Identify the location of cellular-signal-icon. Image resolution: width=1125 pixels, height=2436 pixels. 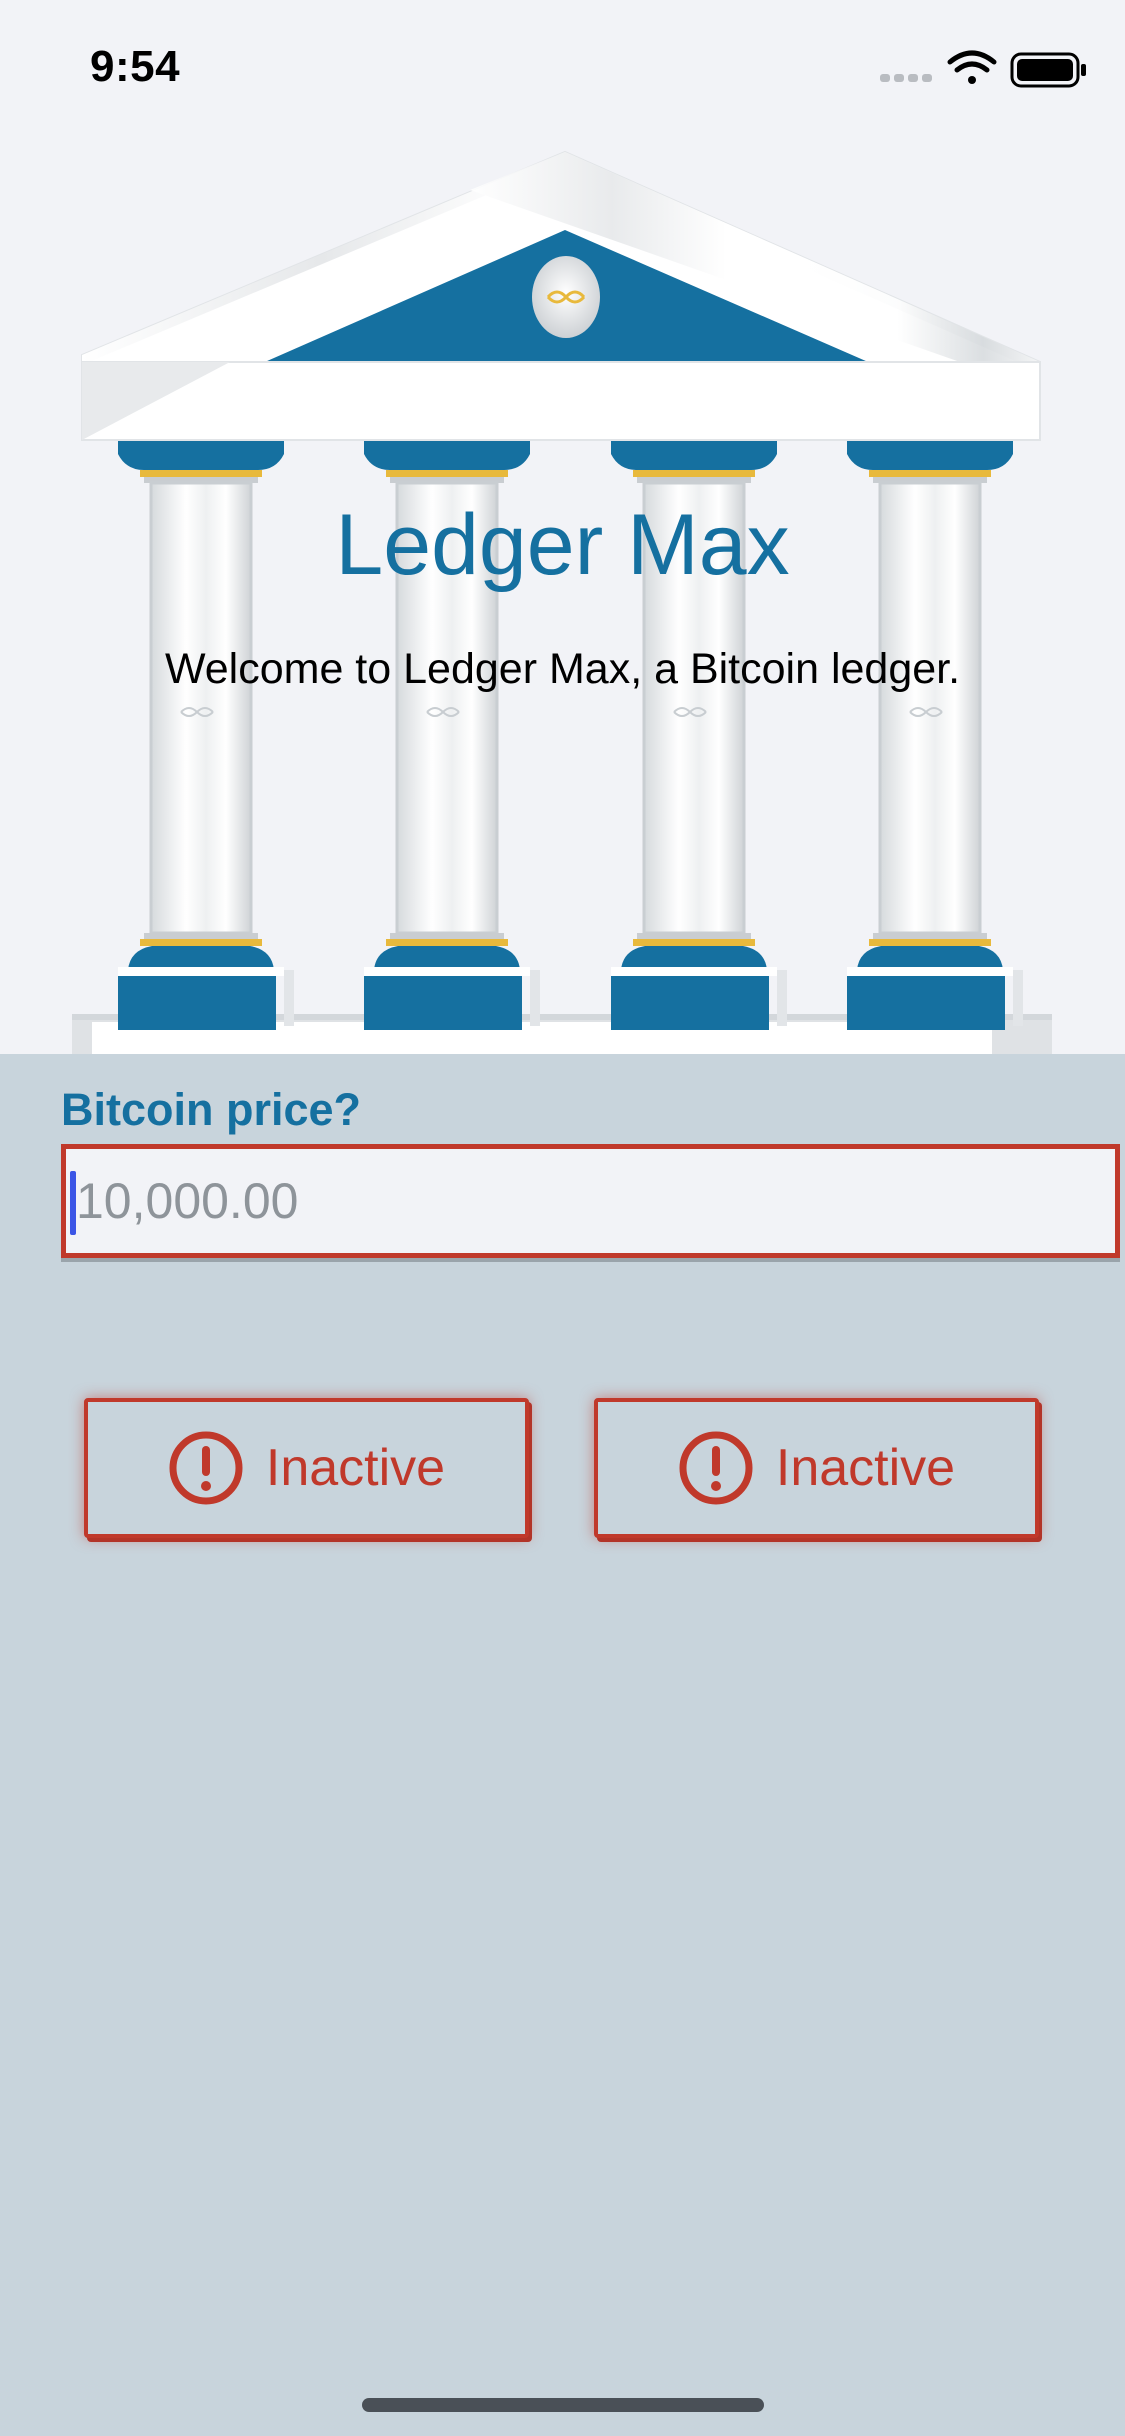
(906, 78).